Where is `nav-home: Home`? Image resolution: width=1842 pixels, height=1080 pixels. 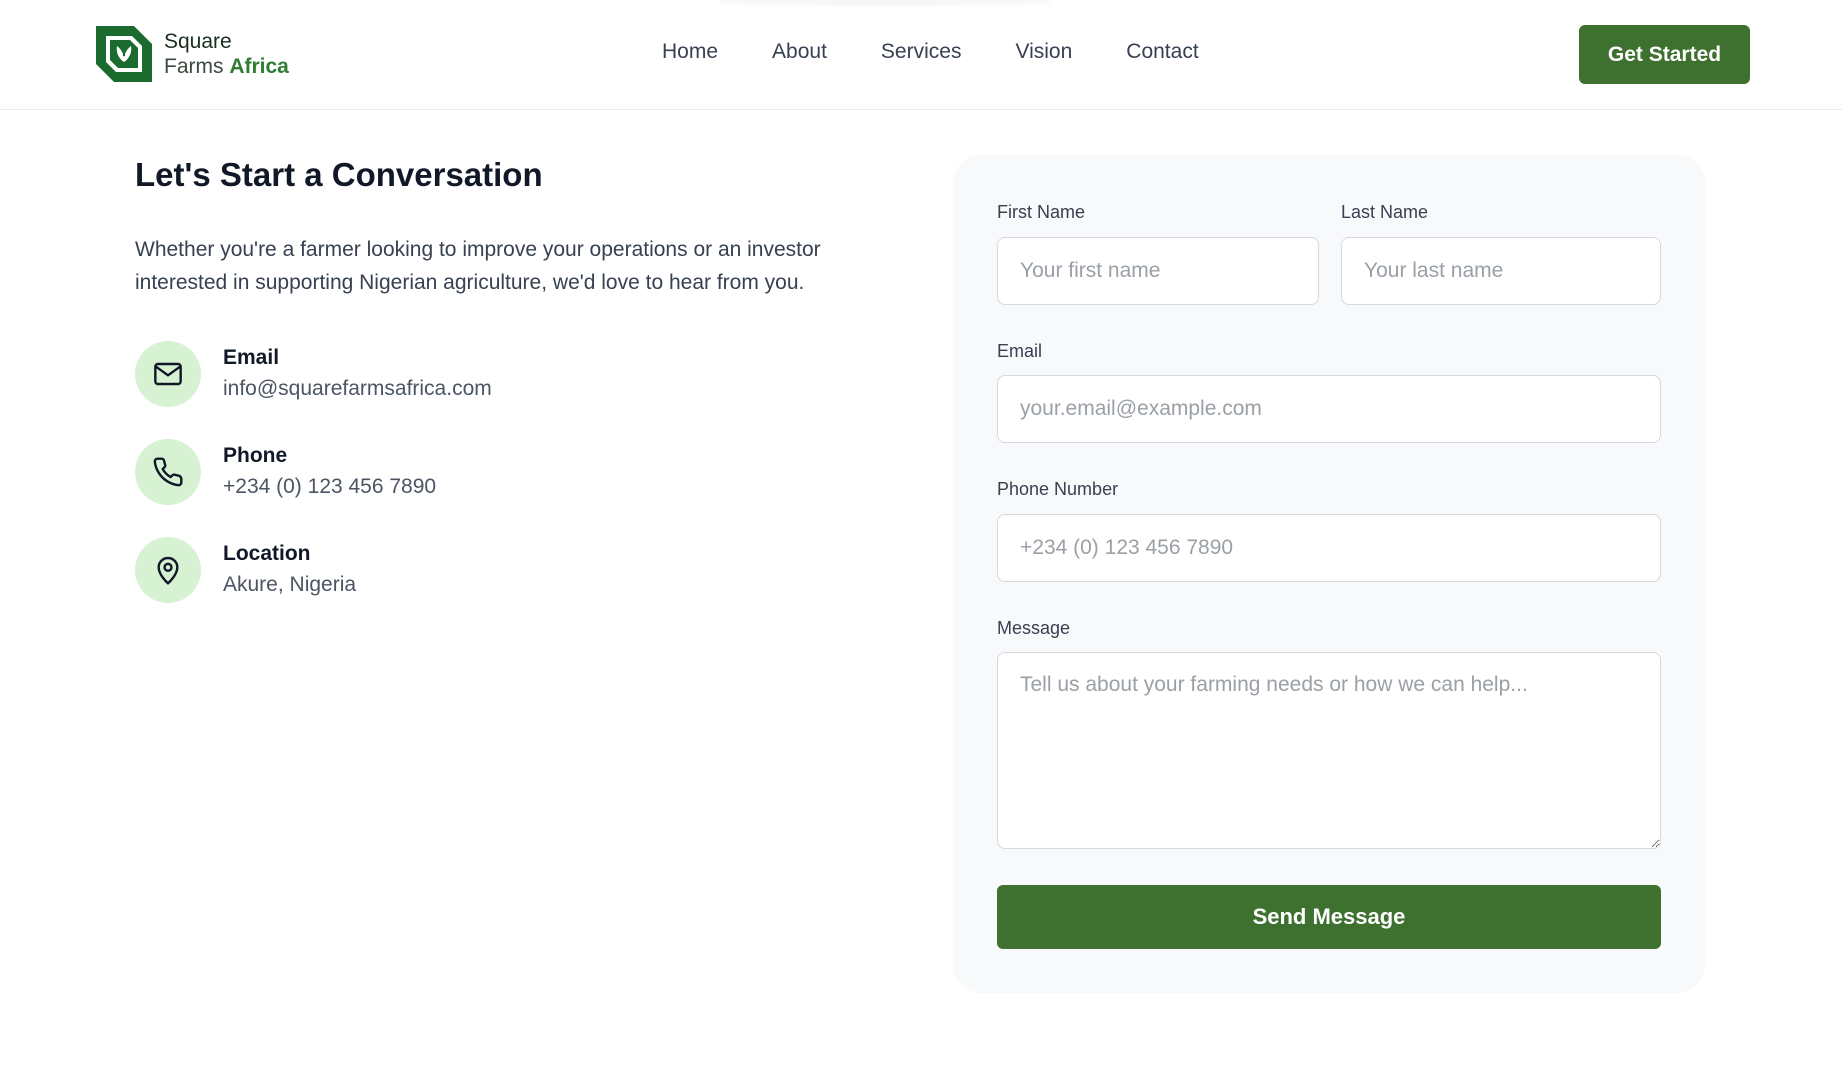 nav-home: Home is located at coordinates (690, 52).